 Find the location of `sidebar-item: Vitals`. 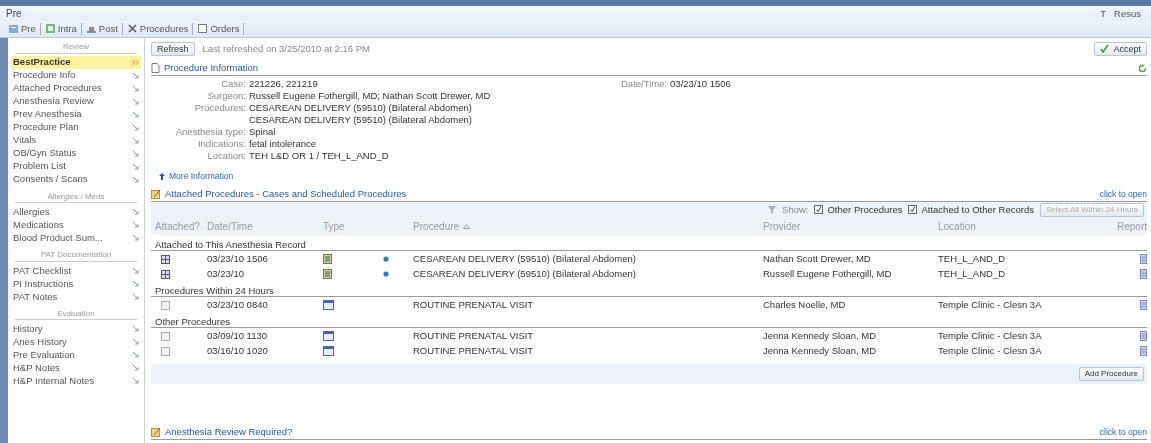

sidebar-item: Vitals is located at coordinates (76, 140).